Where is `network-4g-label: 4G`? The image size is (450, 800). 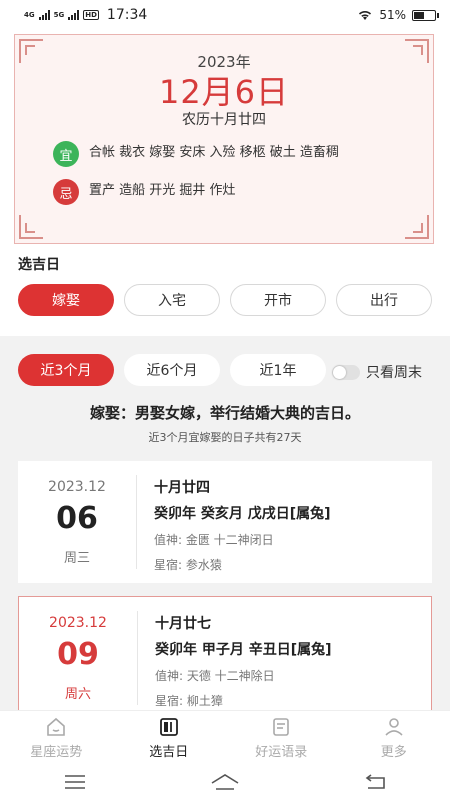 network-4g-label: 4G is located at coordinates (29, 14).